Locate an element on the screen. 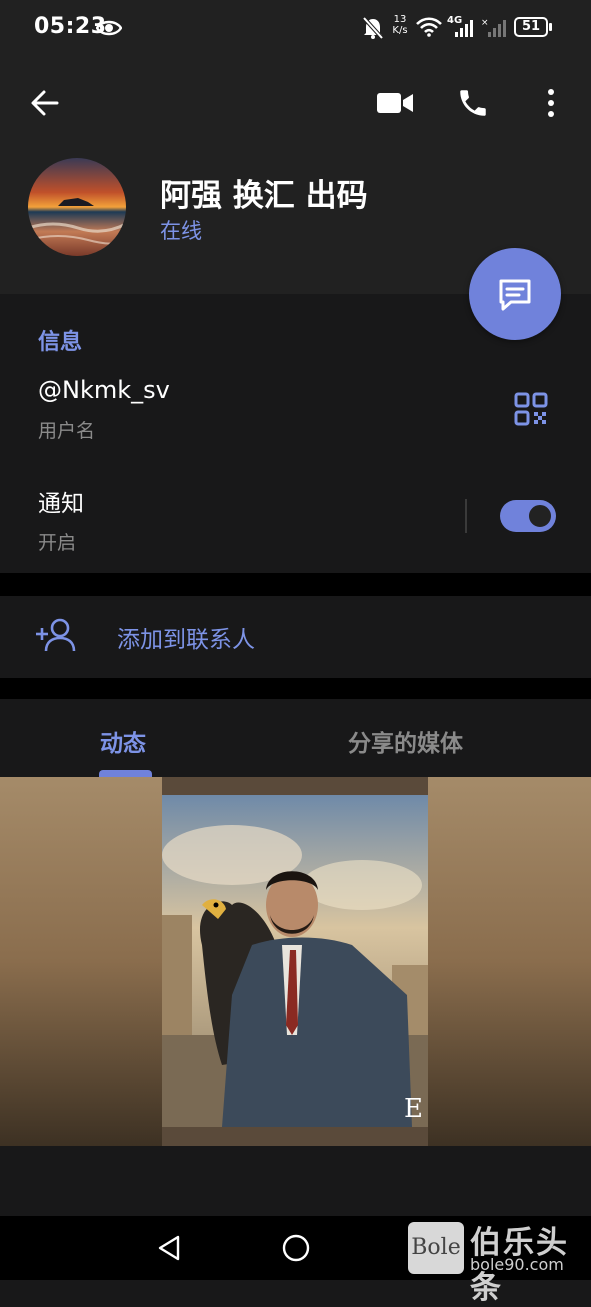 The image size is (591, 1307). notifications-title: 通知 is located at coordinates (61, 504).